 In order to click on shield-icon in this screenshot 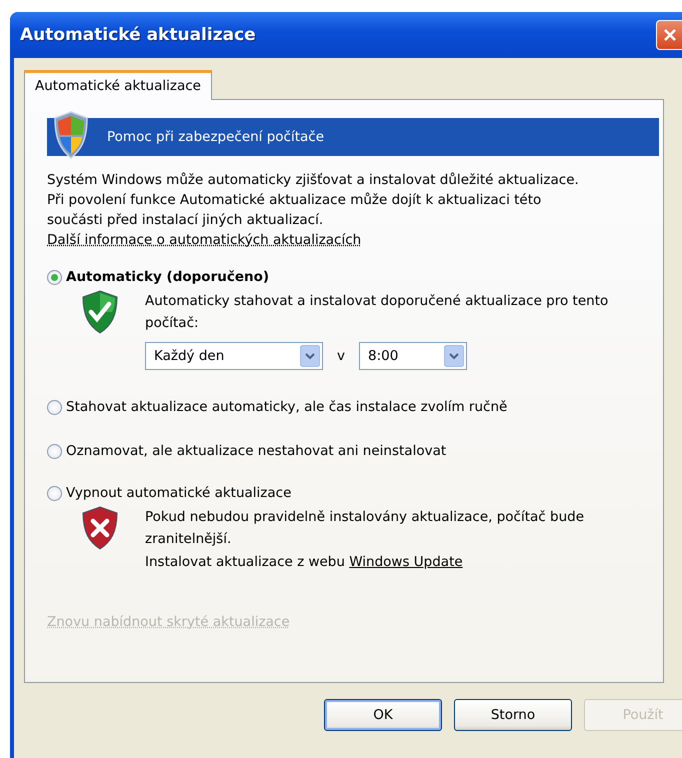, I will do `click(71, 135)`.